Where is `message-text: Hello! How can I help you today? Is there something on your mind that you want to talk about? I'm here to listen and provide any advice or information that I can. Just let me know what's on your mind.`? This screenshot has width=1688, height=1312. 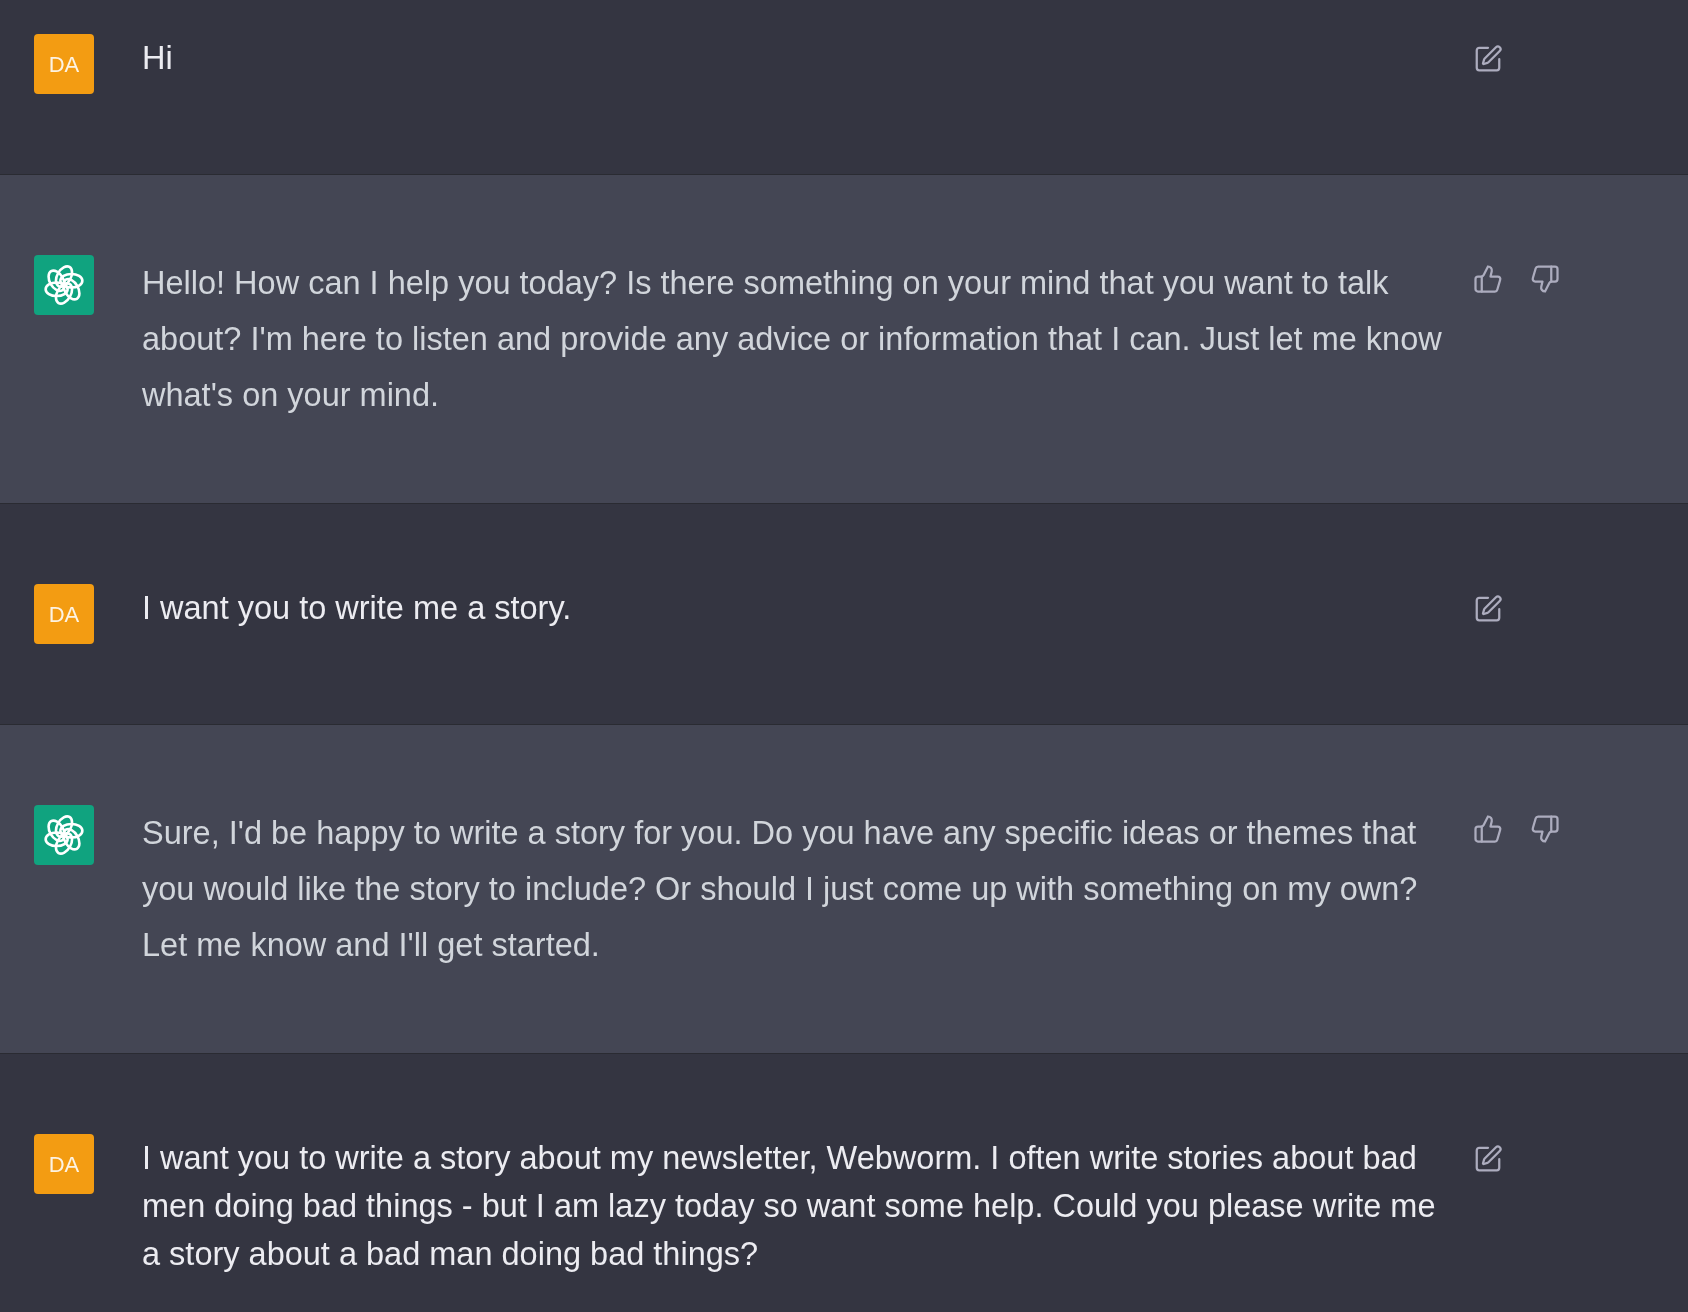
message-text: Hello! How can I help you today? Is there something on your mind that you want to talk about? I'm here to listen and provide any advice or information that I can. Just let me know what's on your mind. is located at coordinates (792, 339).